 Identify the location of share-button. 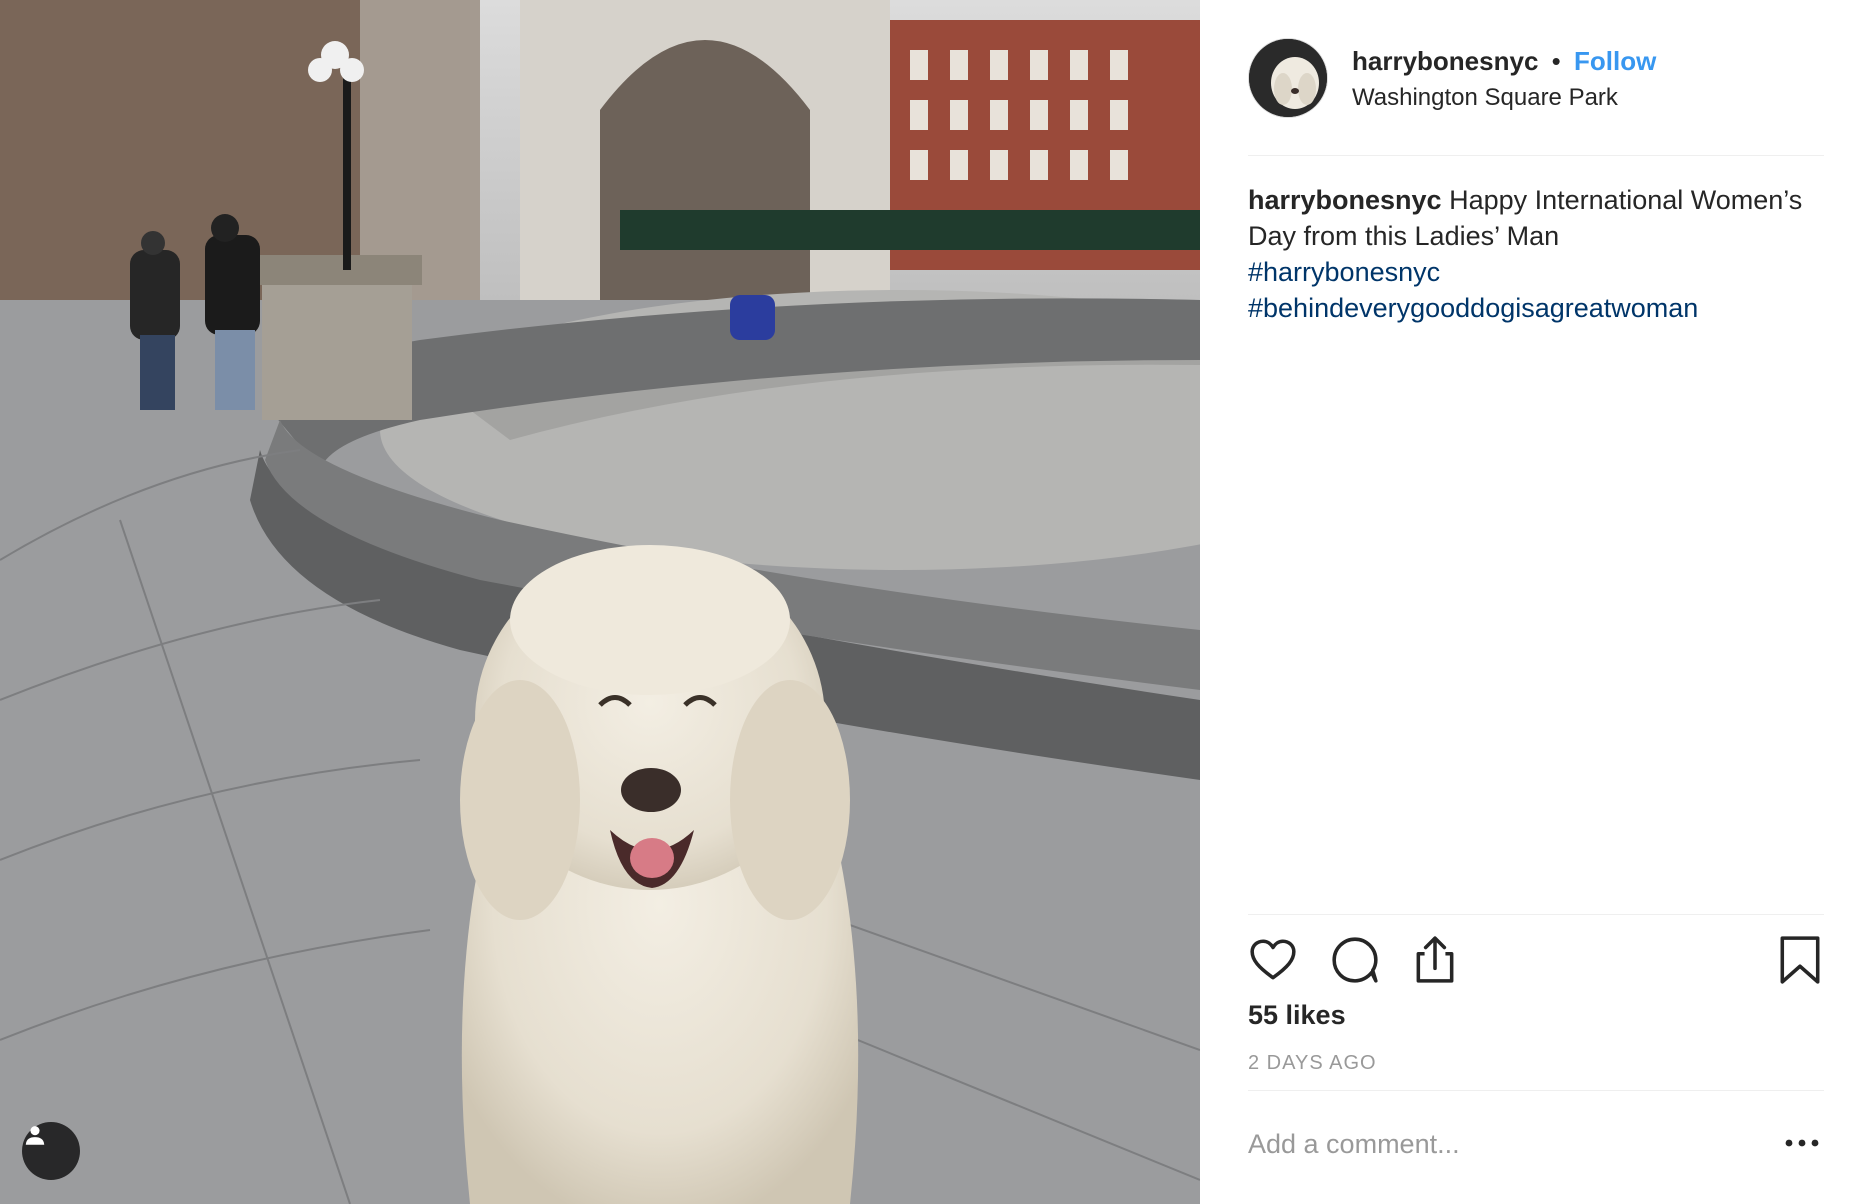
(1438, 963).